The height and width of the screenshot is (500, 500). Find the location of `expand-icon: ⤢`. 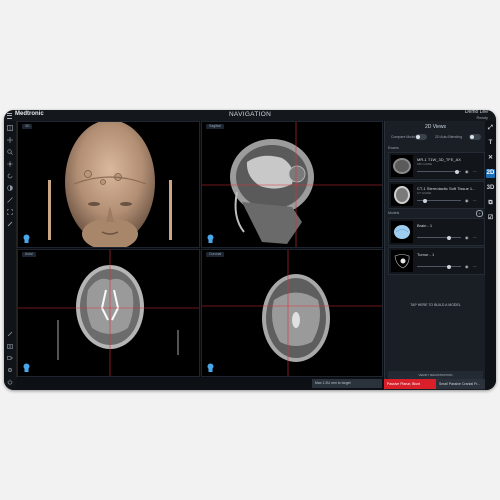

expand-icon: ⤢ is located at coordinates (490, 128).